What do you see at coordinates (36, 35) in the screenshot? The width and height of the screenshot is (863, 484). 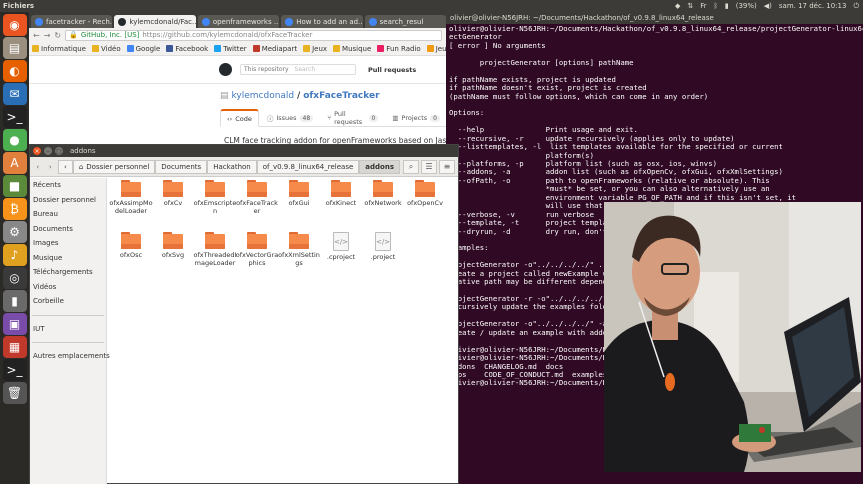 I see `back-icon: ←` at bounding box center [36, 35].